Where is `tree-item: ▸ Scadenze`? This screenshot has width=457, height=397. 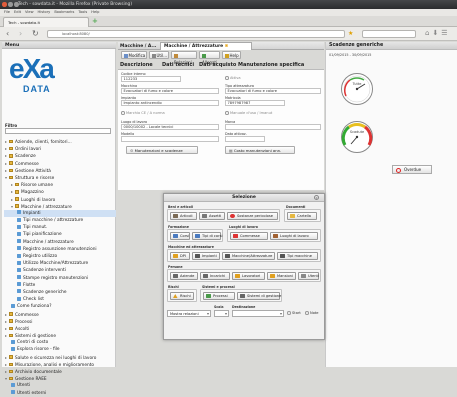 tree-item: ▸ Scadenze is located at coordinates (60, 155).